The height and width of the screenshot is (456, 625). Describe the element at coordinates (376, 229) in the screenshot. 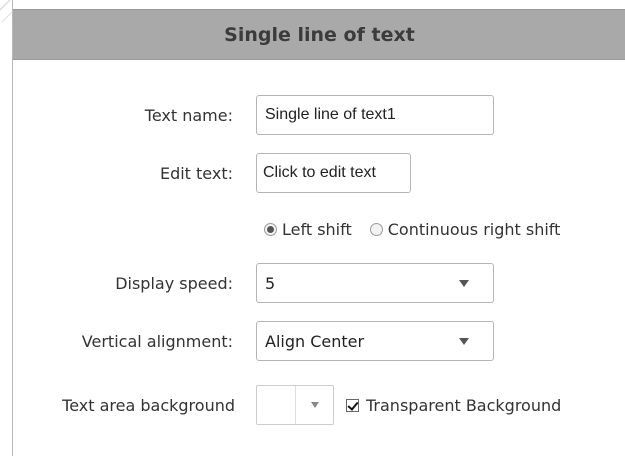

I see `radio-continuous-right-shift-dot` at that location.